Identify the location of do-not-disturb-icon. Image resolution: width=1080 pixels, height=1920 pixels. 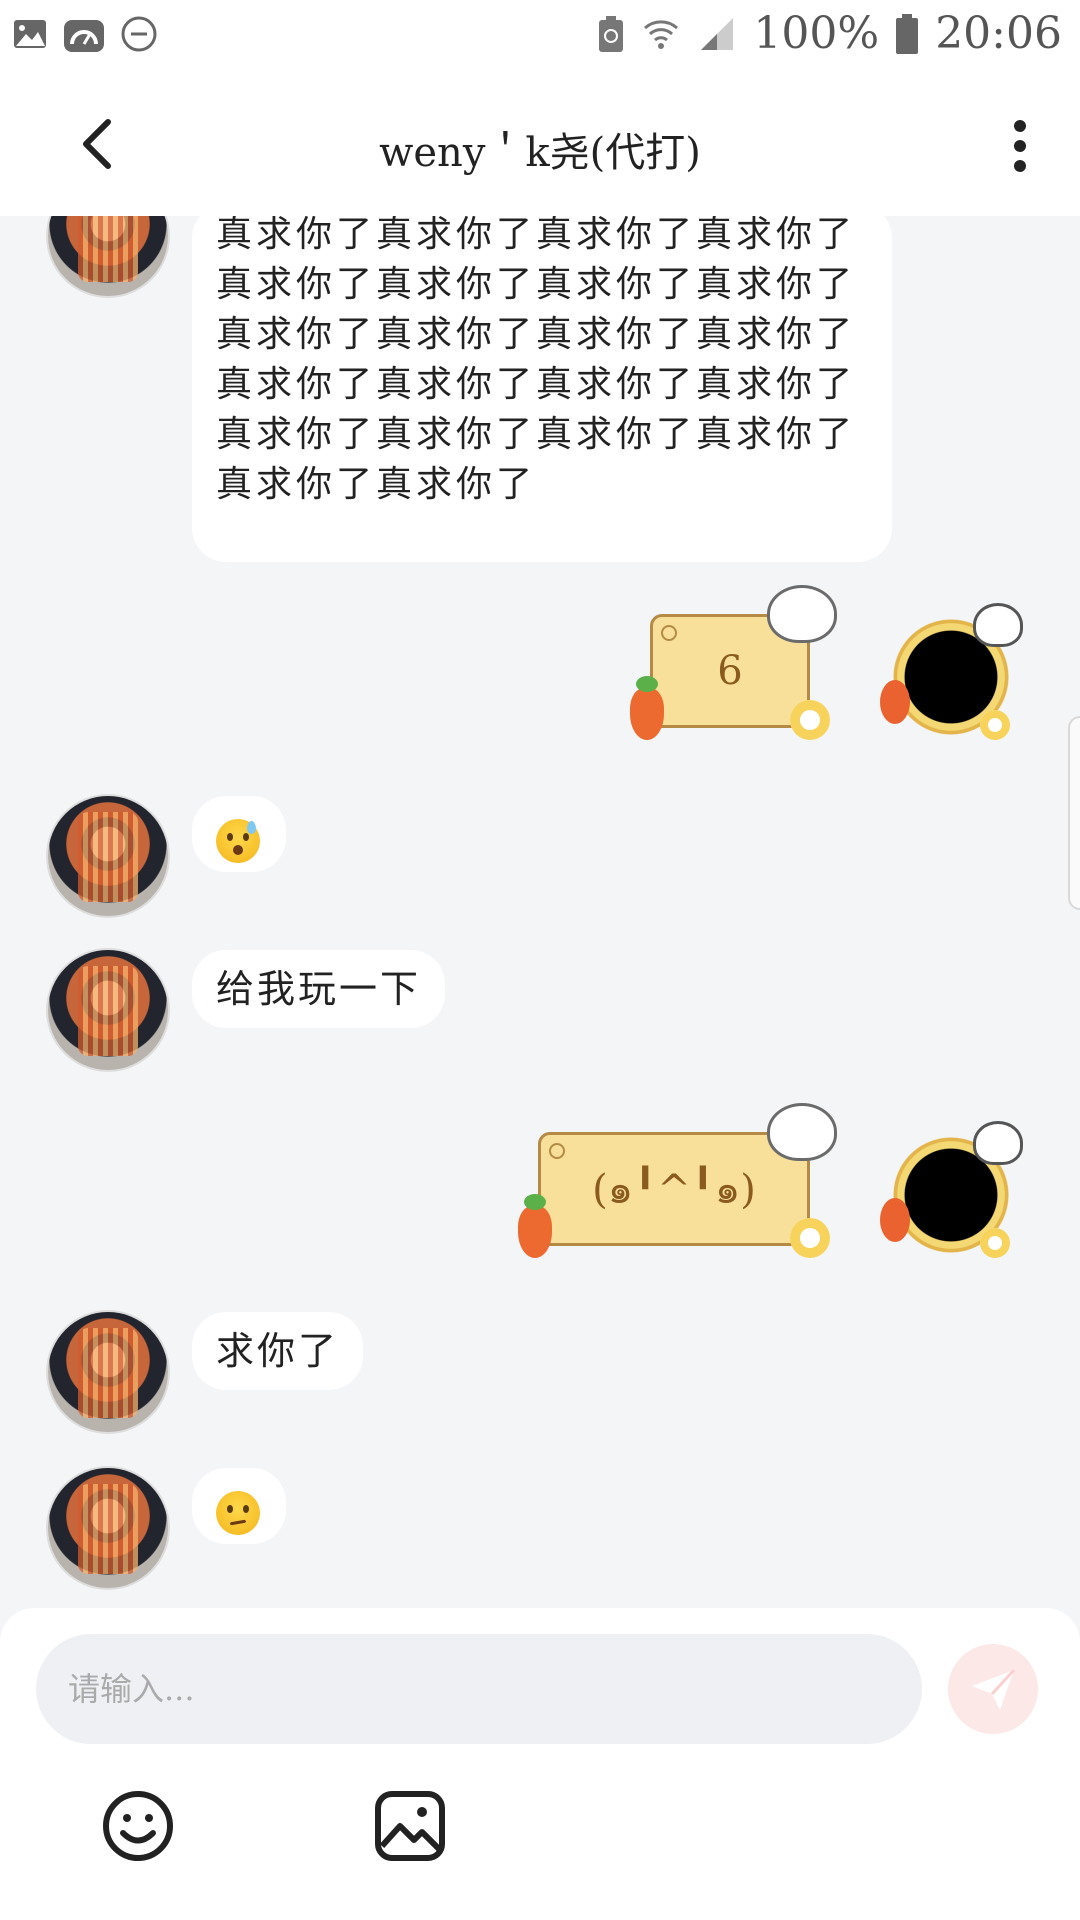
(139, 34).